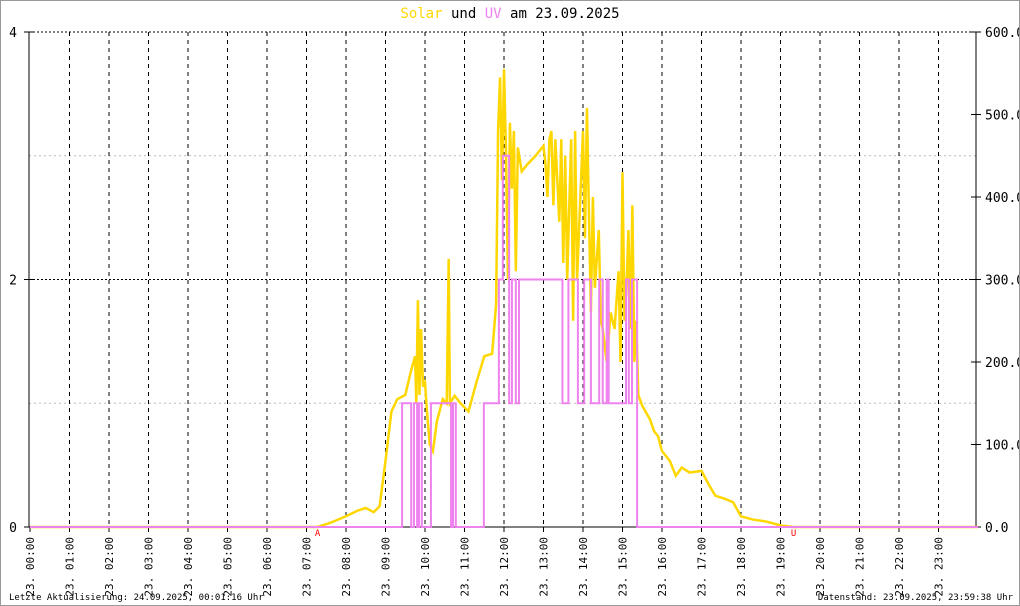  Describe the element at coordinates (702, 567) in the screenshot. I see `x-tick-label: 23. 17:00` at that location.